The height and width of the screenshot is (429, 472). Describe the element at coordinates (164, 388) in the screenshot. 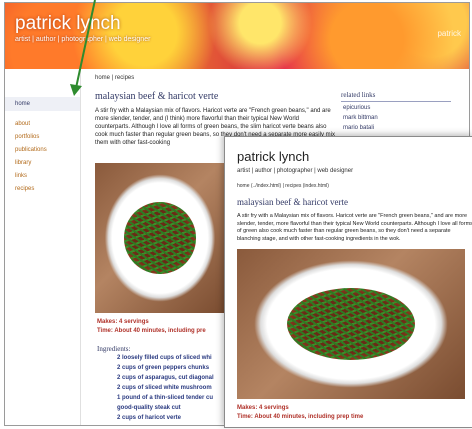

I see `ingredient-item: 2 cups of sliced white mushroom` at that location.